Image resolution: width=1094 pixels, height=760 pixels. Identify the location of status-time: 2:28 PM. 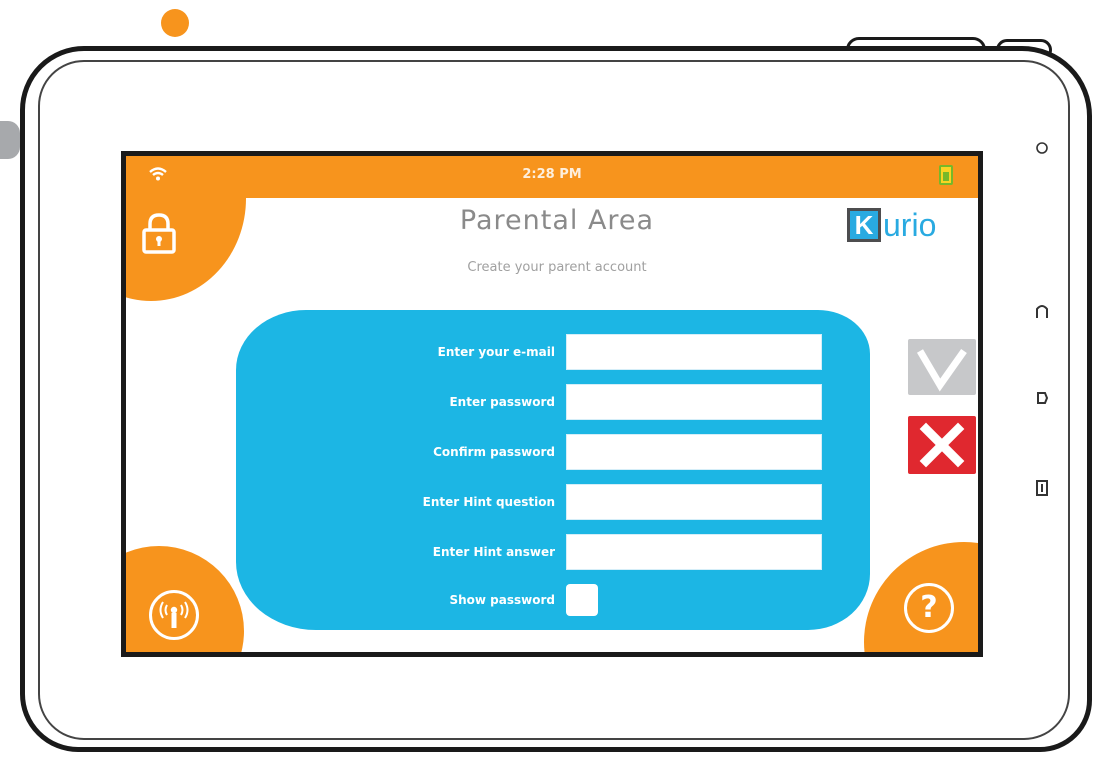
(552, 174).